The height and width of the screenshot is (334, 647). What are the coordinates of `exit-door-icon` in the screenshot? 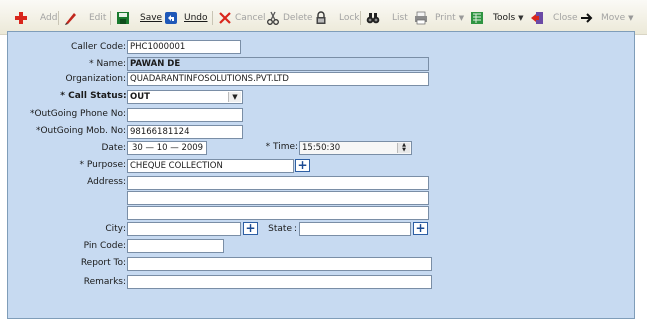 It's located at (537, 18).